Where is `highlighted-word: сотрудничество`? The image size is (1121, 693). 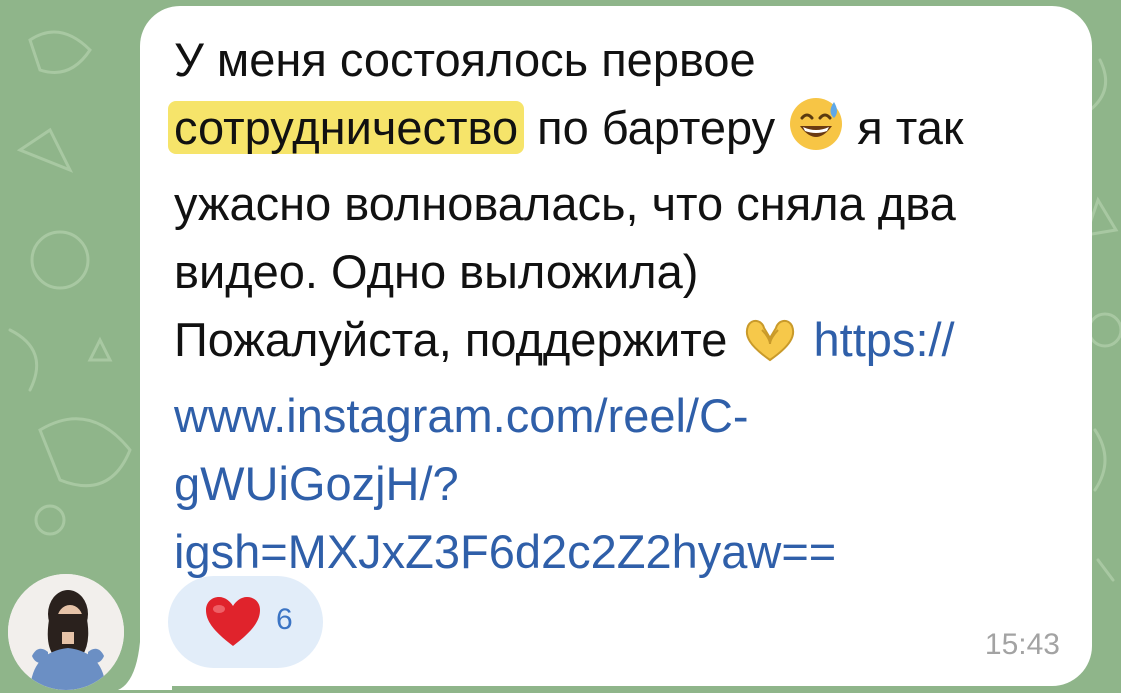
highlighted-word: сотрудничество is located at coordinates (346, 127).